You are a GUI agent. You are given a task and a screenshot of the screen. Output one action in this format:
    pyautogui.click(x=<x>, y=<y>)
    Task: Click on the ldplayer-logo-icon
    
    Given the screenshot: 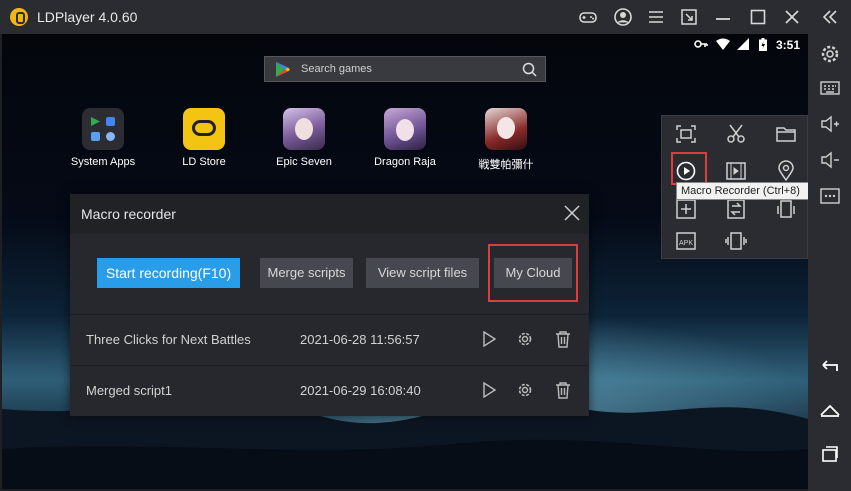 What is the action you would take?
    pyautogui.click(x=19, y=17)
    